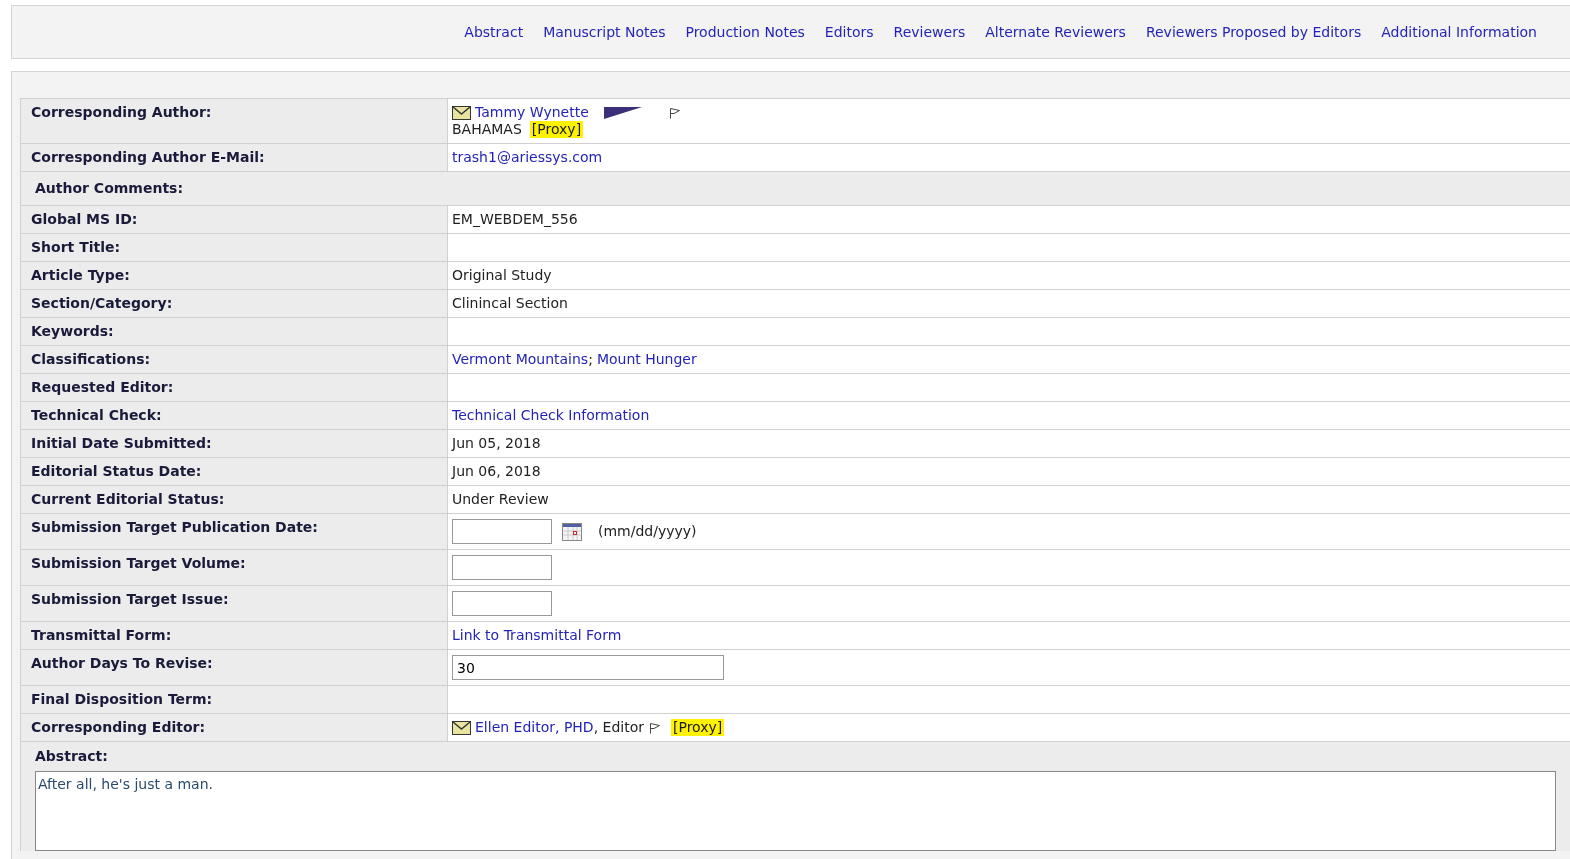  Describe the element at coordinates (1055, 32) in the screenshot. I see `nav-link: Alternate Reviewers` at that location.